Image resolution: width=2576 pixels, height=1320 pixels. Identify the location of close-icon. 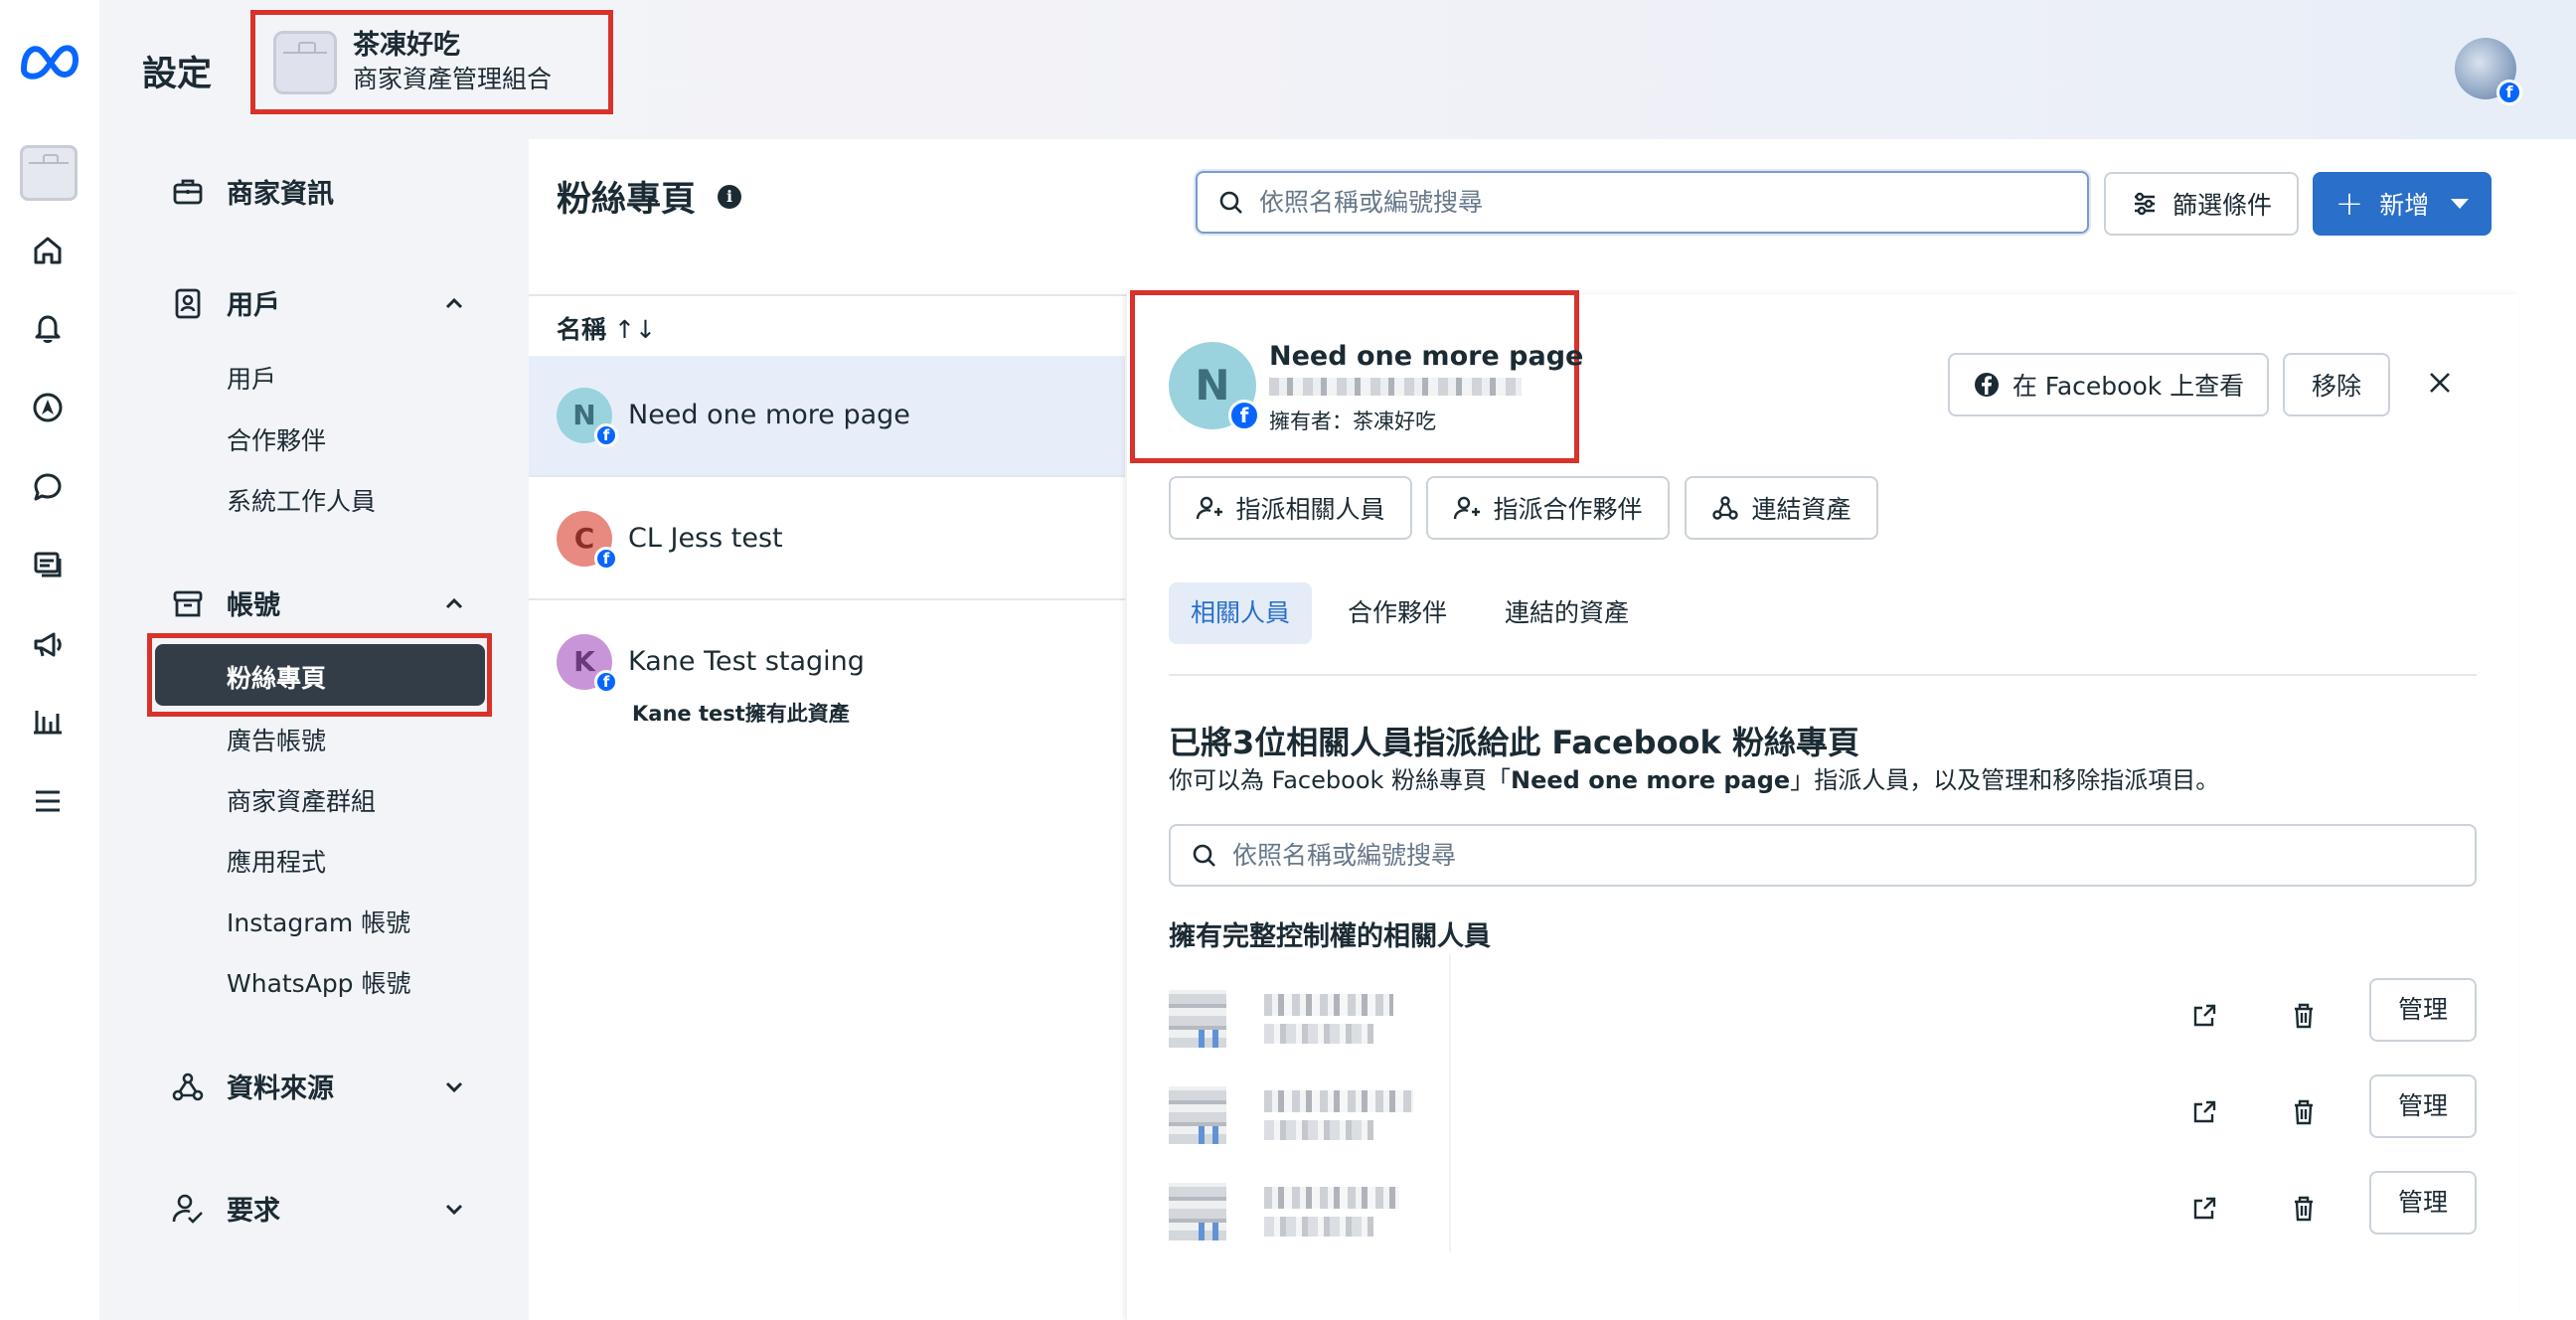
(2440, 383).